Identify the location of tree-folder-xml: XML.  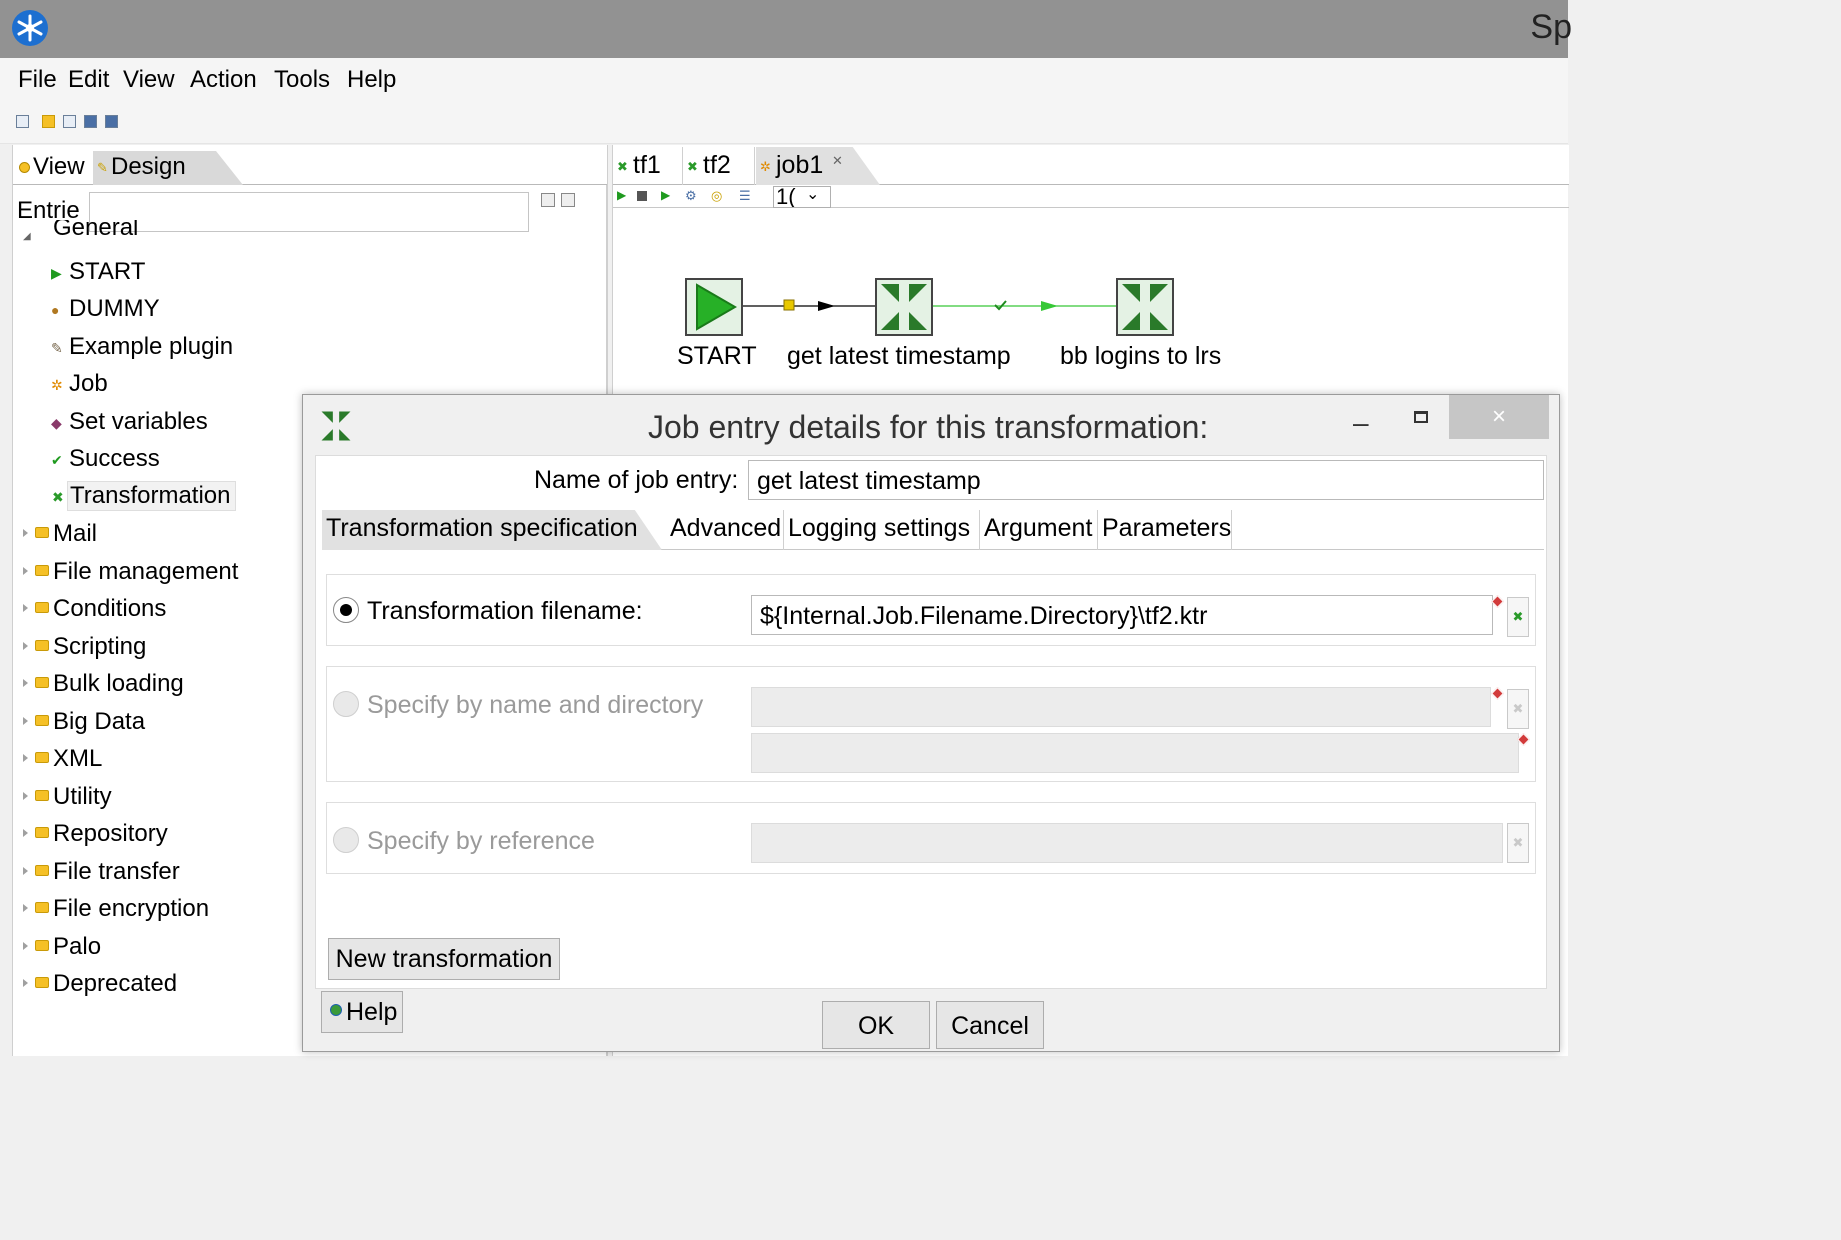
(62, 759).